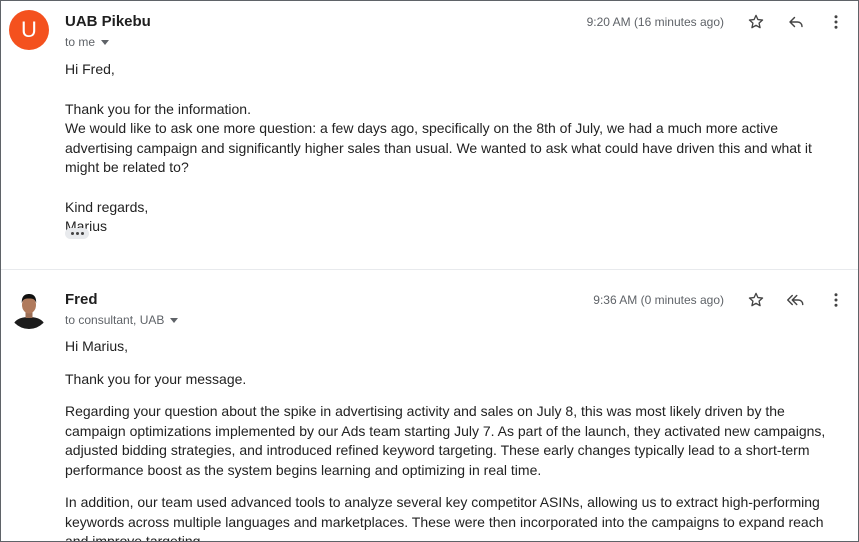 The image size is (859, 542). Describe the element at coordinates (107, 206) in the screenshot. I see `closing: Kind regards,` at that location.